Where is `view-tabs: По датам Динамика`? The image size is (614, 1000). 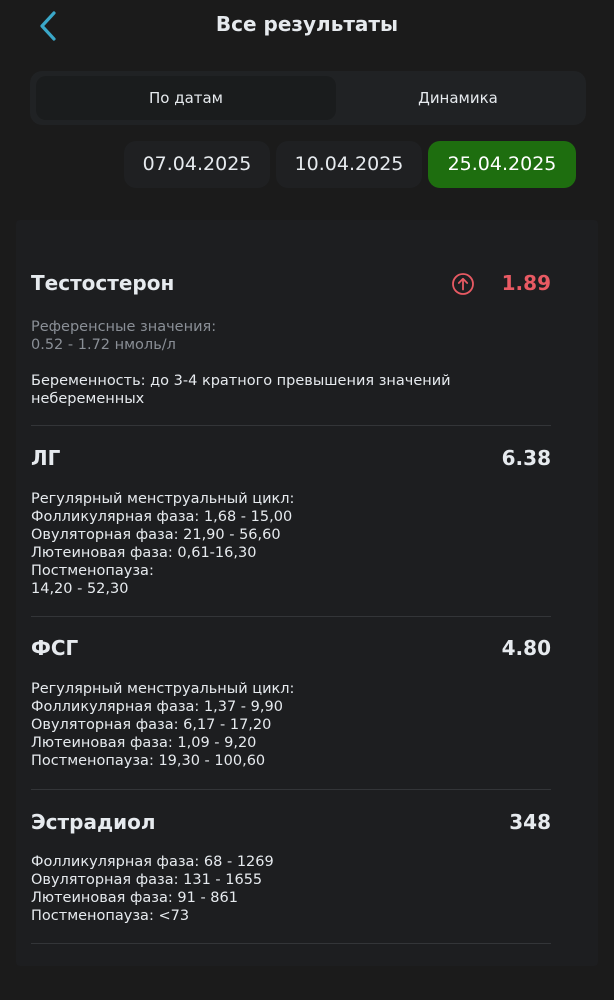
view-tabs: По датам Динамика is located at coordinates (308, 98).